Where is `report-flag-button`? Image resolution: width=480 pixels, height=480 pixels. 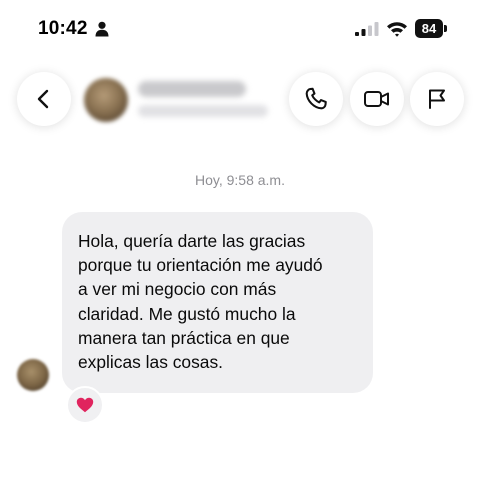
report-flag-button is located at coordinates (437, 99).